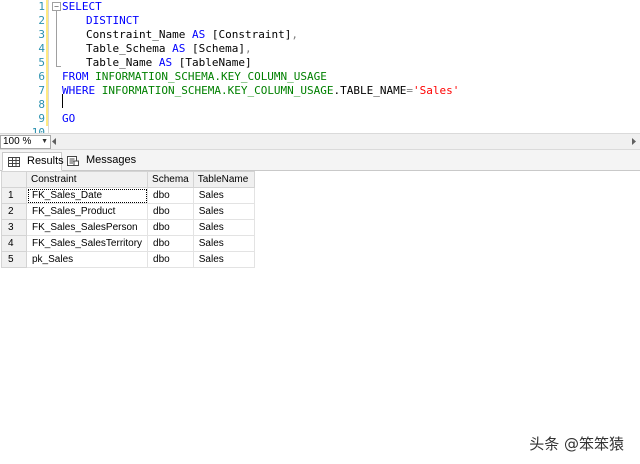 The width and height of the screenshot is (640, 464). What do you see at coordinates (14, 243) in the screenshot?
I see `row-number: 4` at bounding box center [14, 243].